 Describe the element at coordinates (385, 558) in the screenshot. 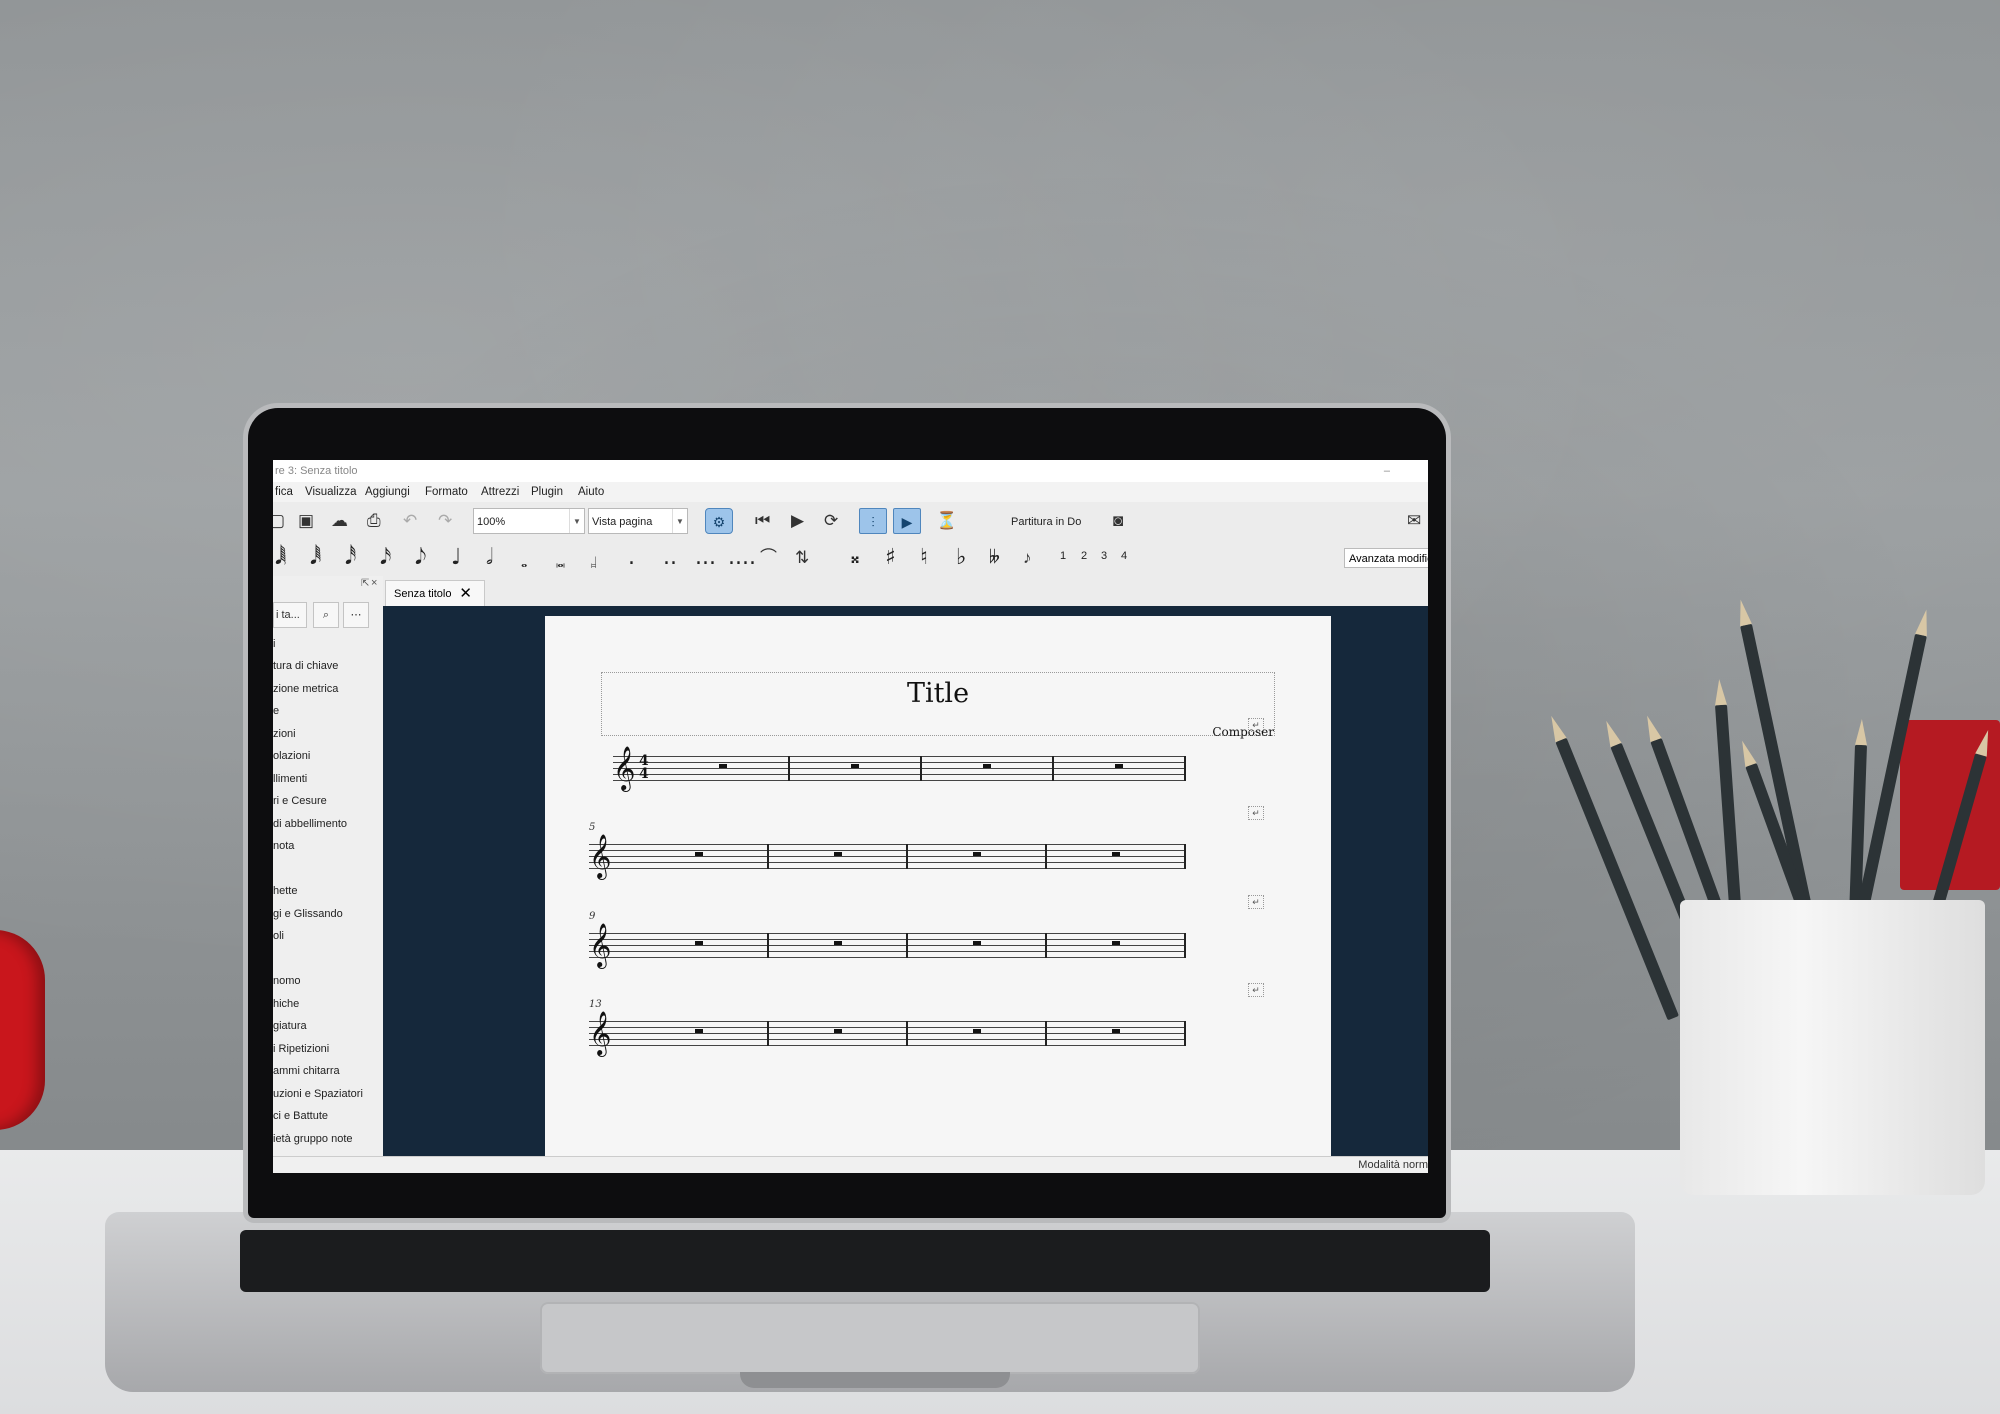

I see `duration-8th-button: 𝅘𝅥𝅯` at that location.